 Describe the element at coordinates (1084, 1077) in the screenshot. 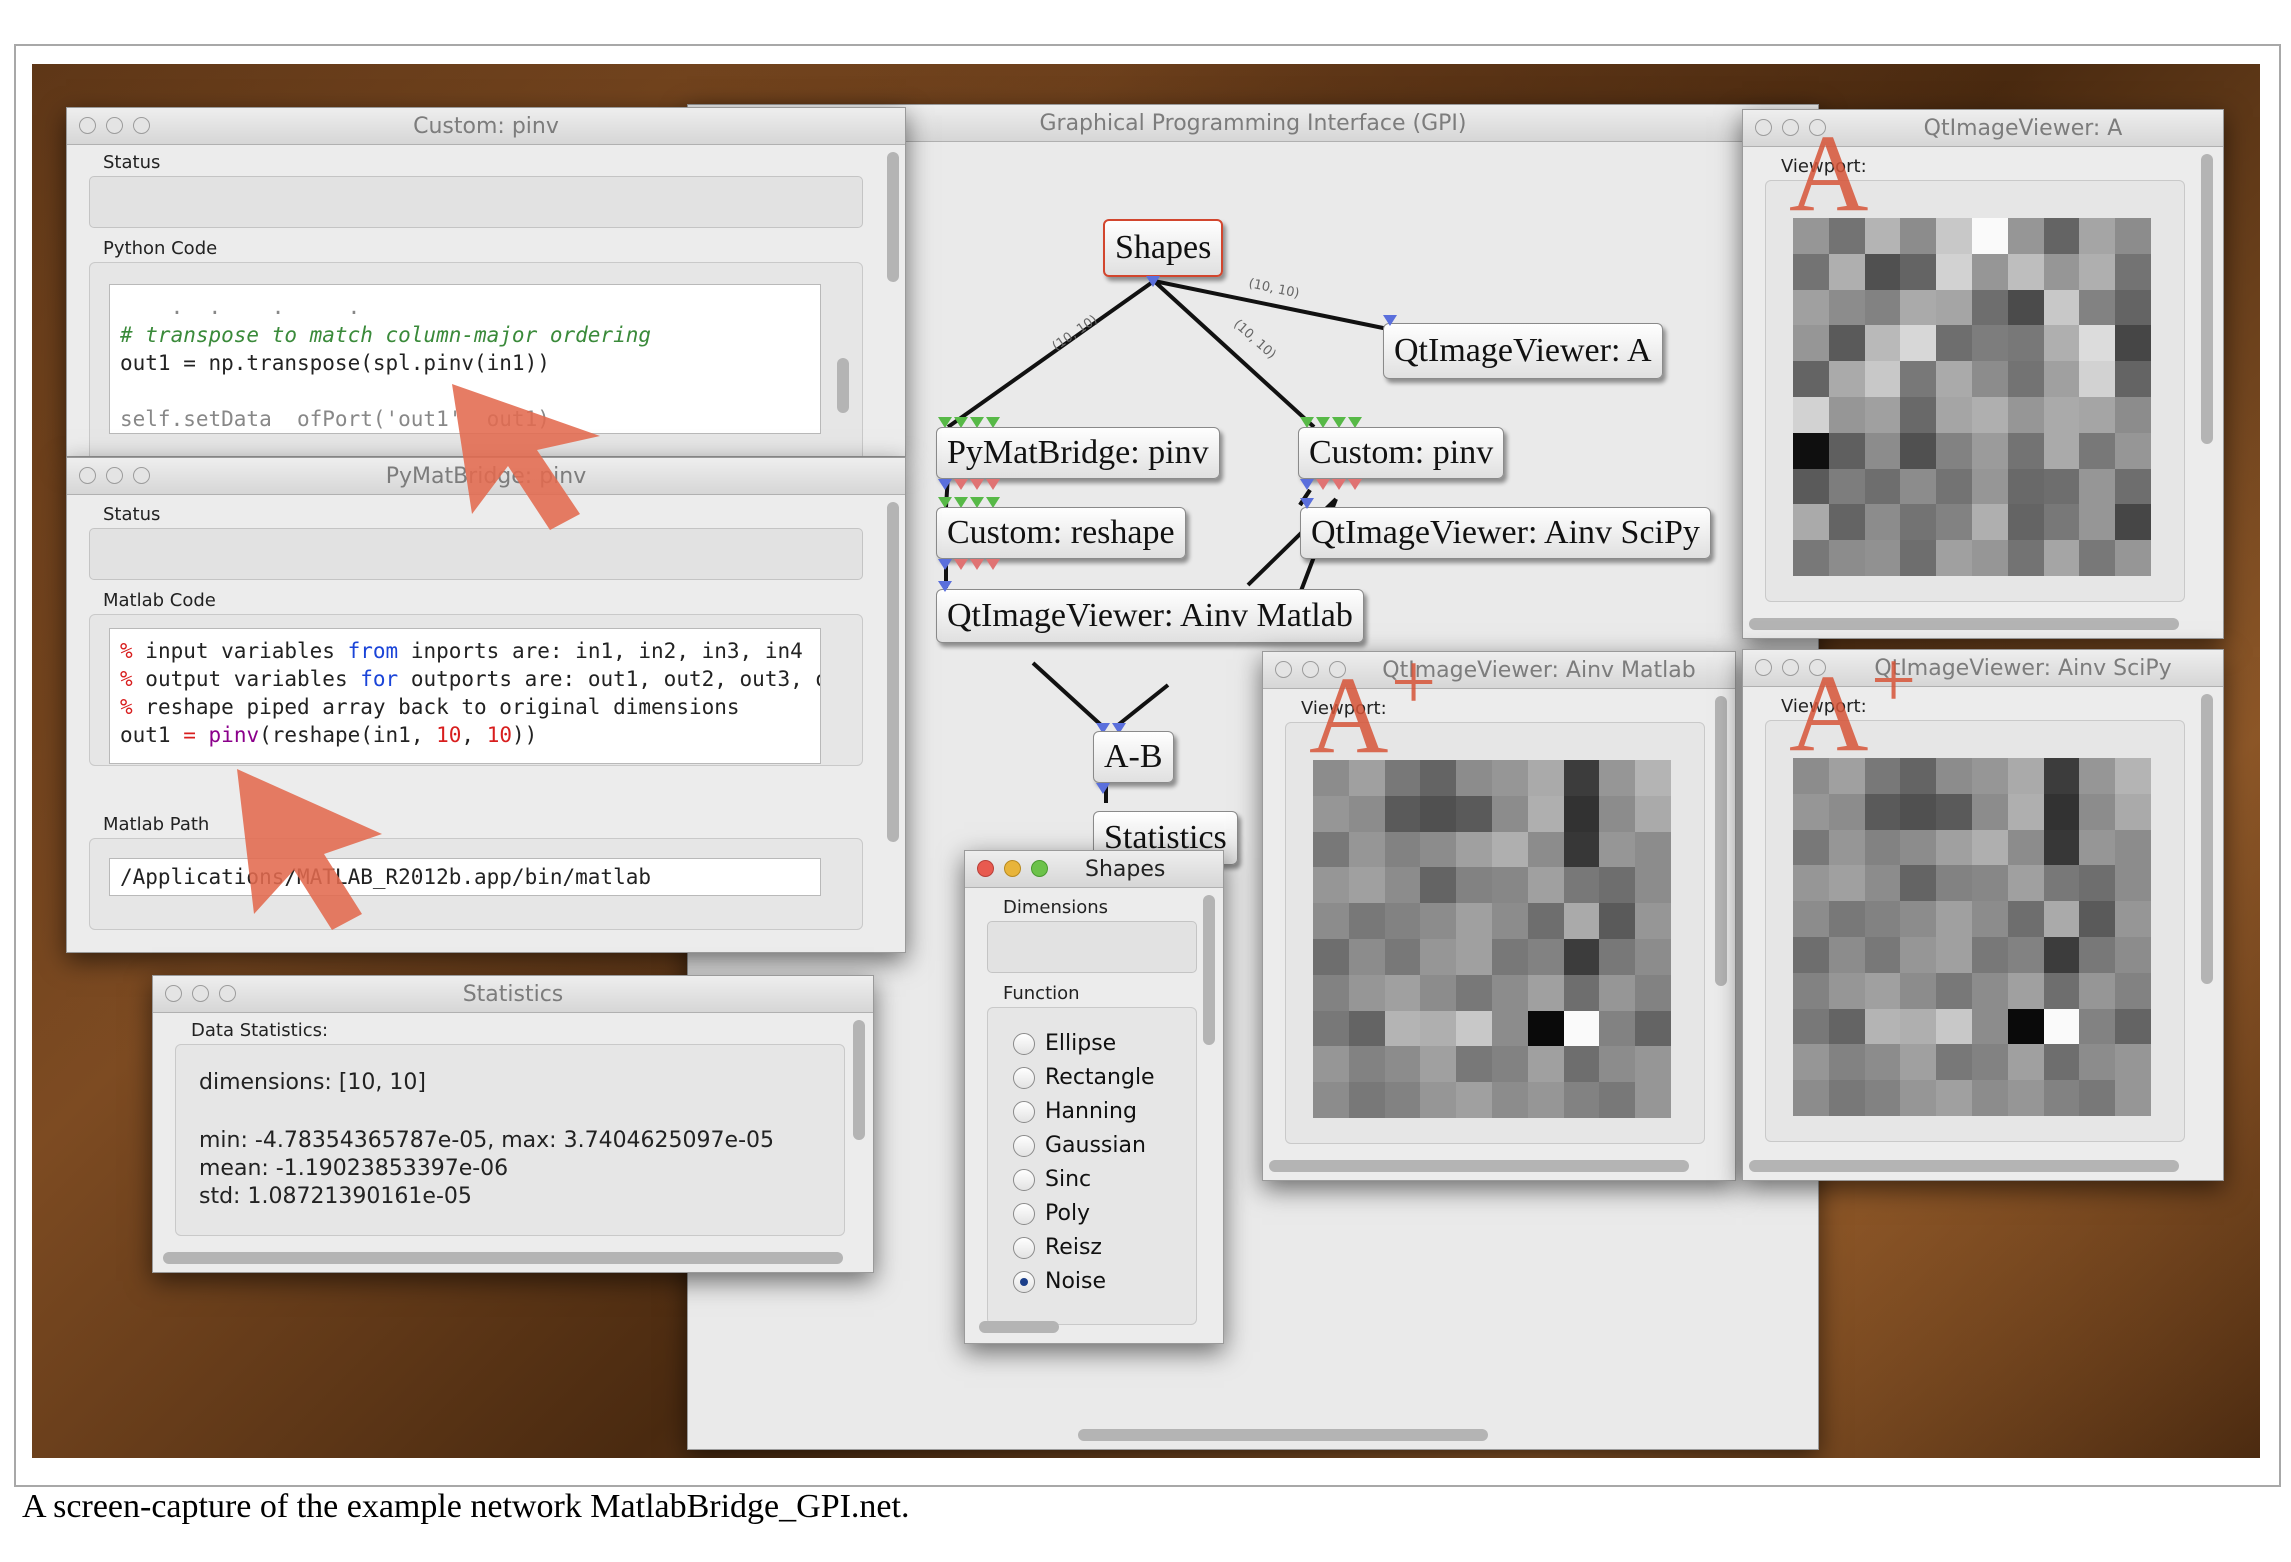

I see `radio-rectangle: Rectangle` at that location.